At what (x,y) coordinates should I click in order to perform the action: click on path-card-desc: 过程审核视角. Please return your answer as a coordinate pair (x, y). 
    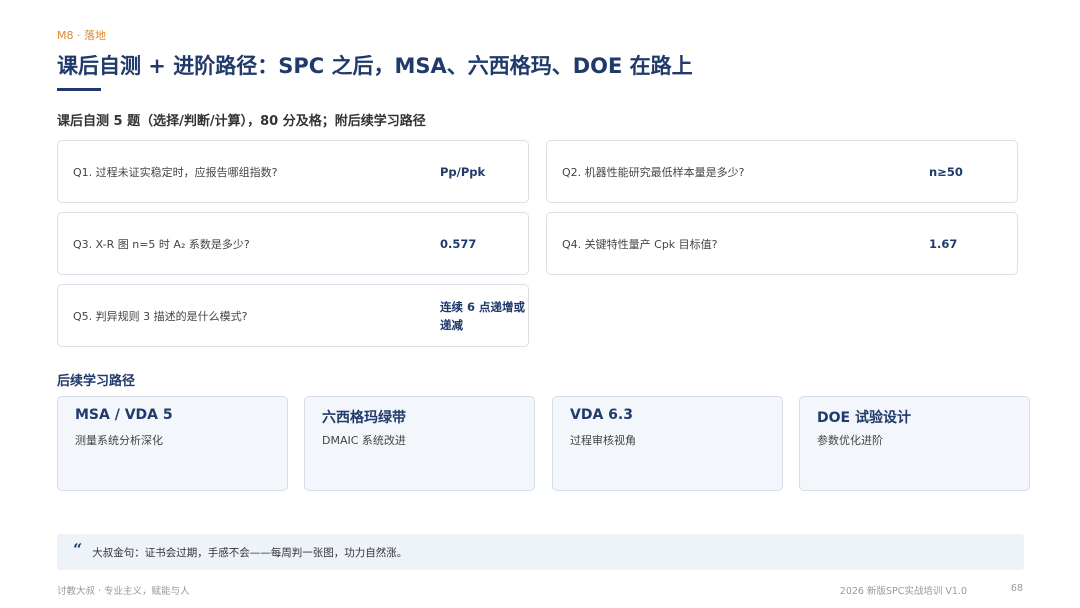
    Looking at the image, I should click on (603, 440).